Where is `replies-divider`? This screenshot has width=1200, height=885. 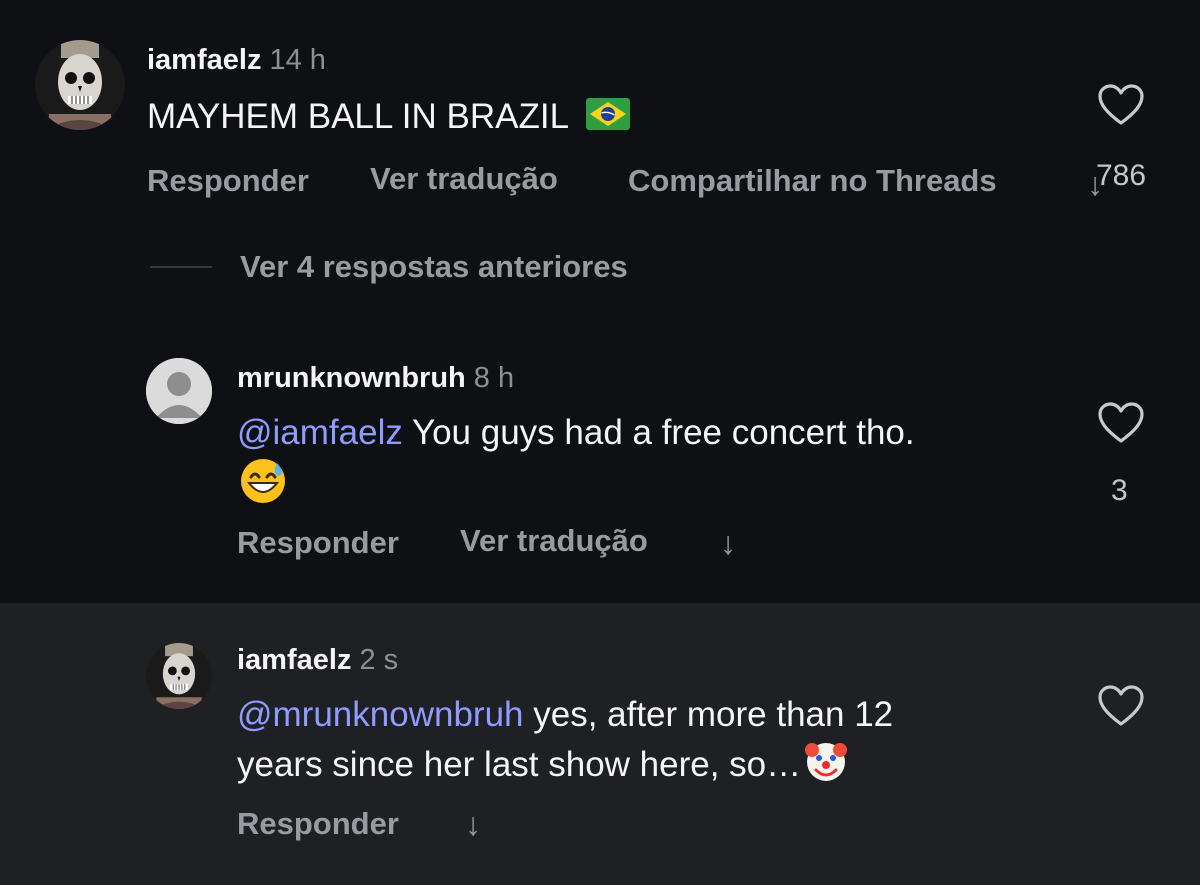
replies-divider is located at coordinates (181, 267).